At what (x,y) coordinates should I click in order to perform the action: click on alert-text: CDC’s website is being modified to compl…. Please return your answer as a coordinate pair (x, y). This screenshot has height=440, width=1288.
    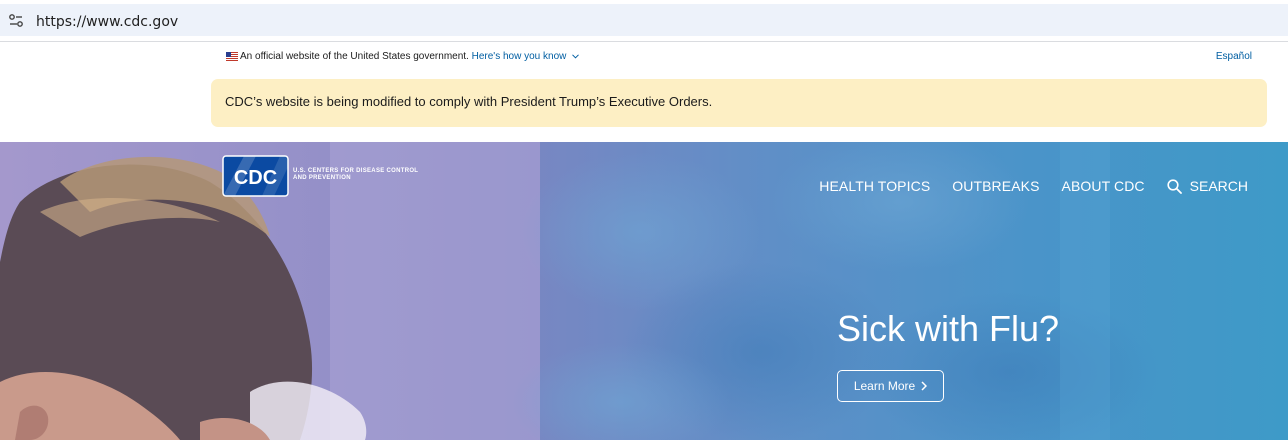
    Looking at the image, I should click on (469, 101).